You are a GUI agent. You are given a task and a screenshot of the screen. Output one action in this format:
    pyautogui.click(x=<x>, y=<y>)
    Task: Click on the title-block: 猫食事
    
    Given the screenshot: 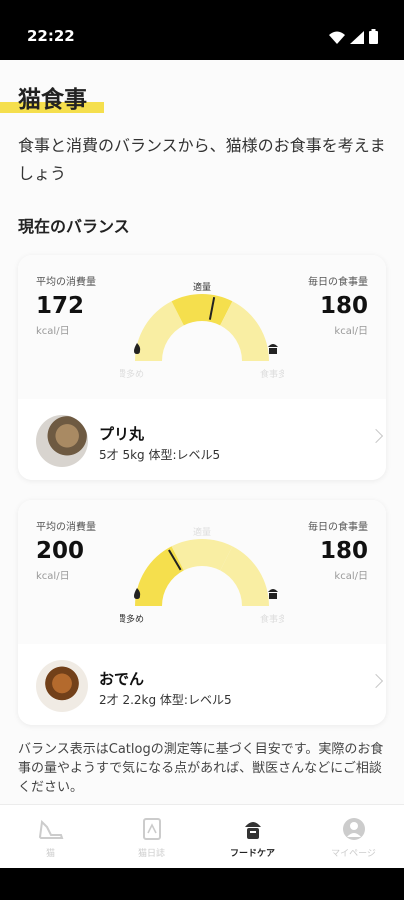 What is the action you would take?
    pyautogui.click(x=55, y=98)
    